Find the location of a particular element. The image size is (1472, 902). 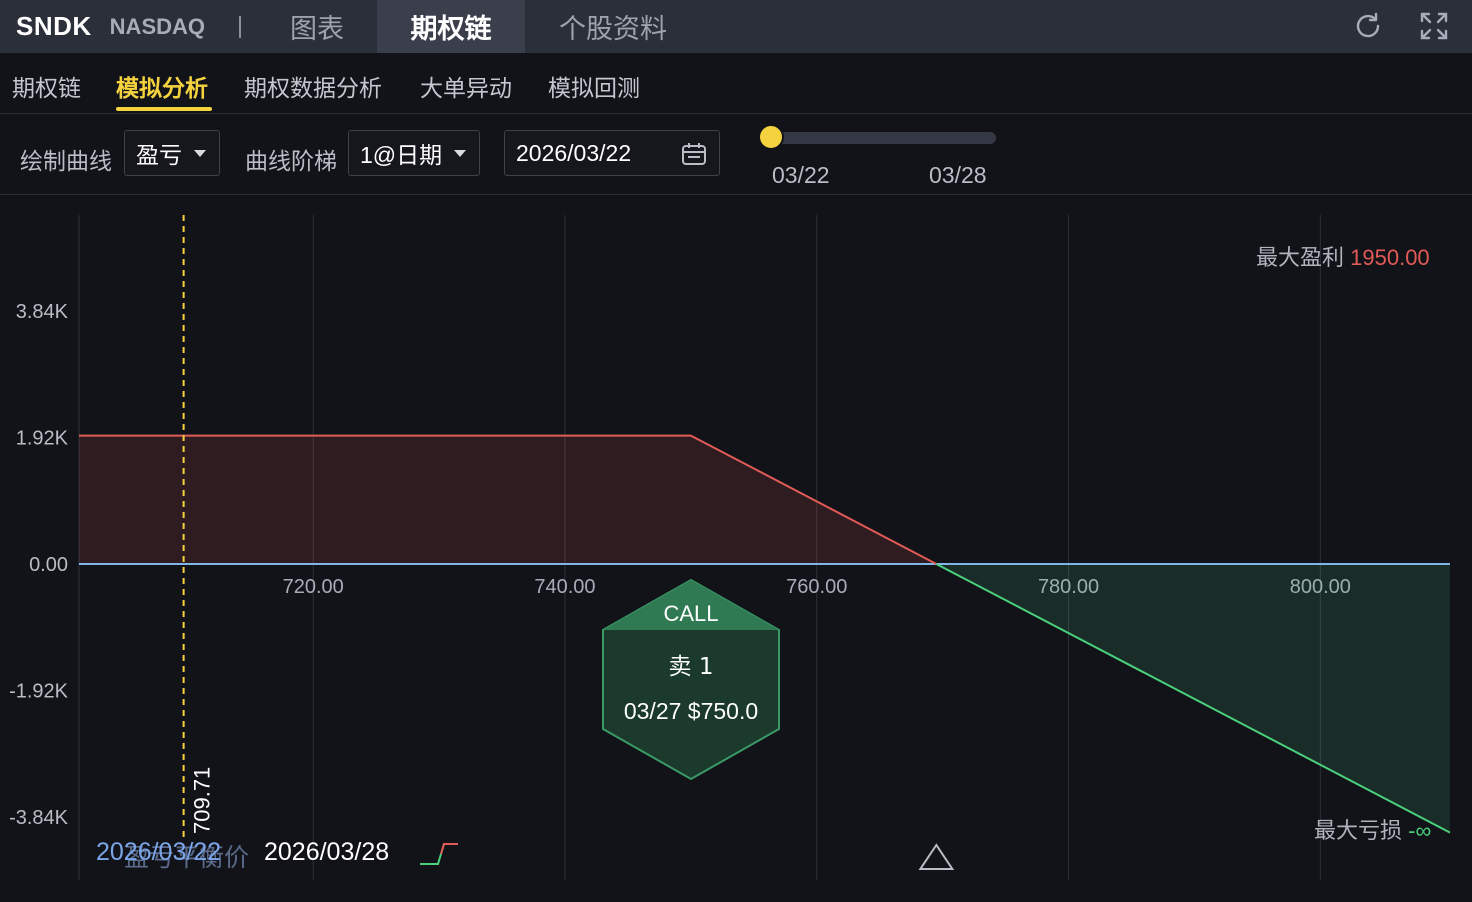

x-tick-label: 740.00 is located at coordinates (564, 587).